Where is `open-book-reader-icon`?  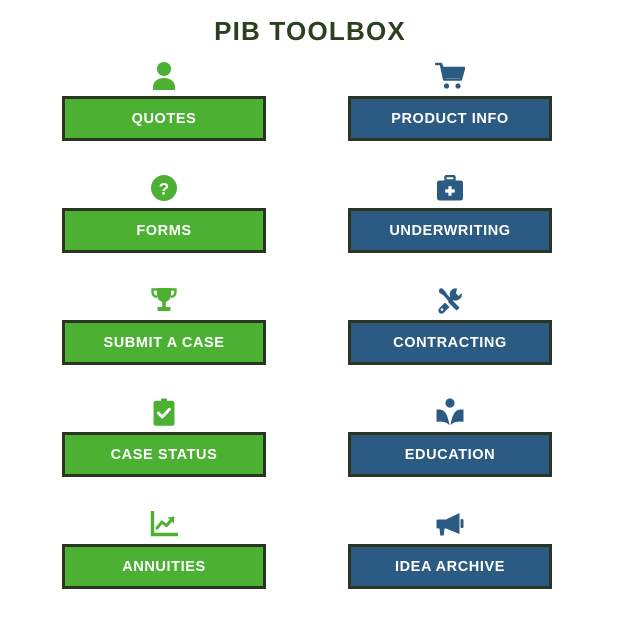 open-book-reader-icon is located at coordinates (450, 412).